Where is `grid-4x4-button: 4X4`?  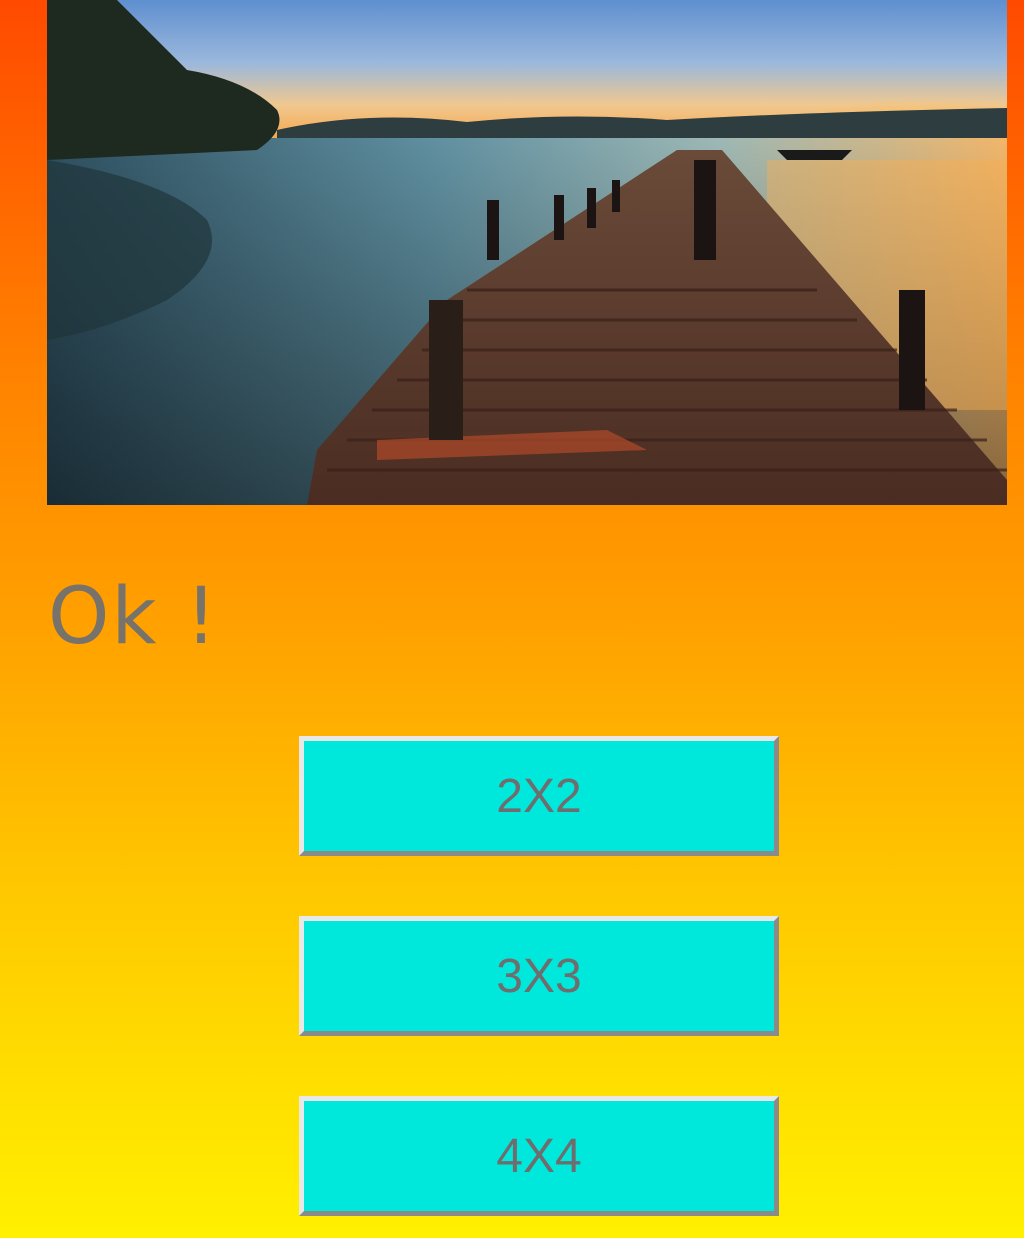 grid-4x4-button: 4X4 is located at coordinates (539, 1156).